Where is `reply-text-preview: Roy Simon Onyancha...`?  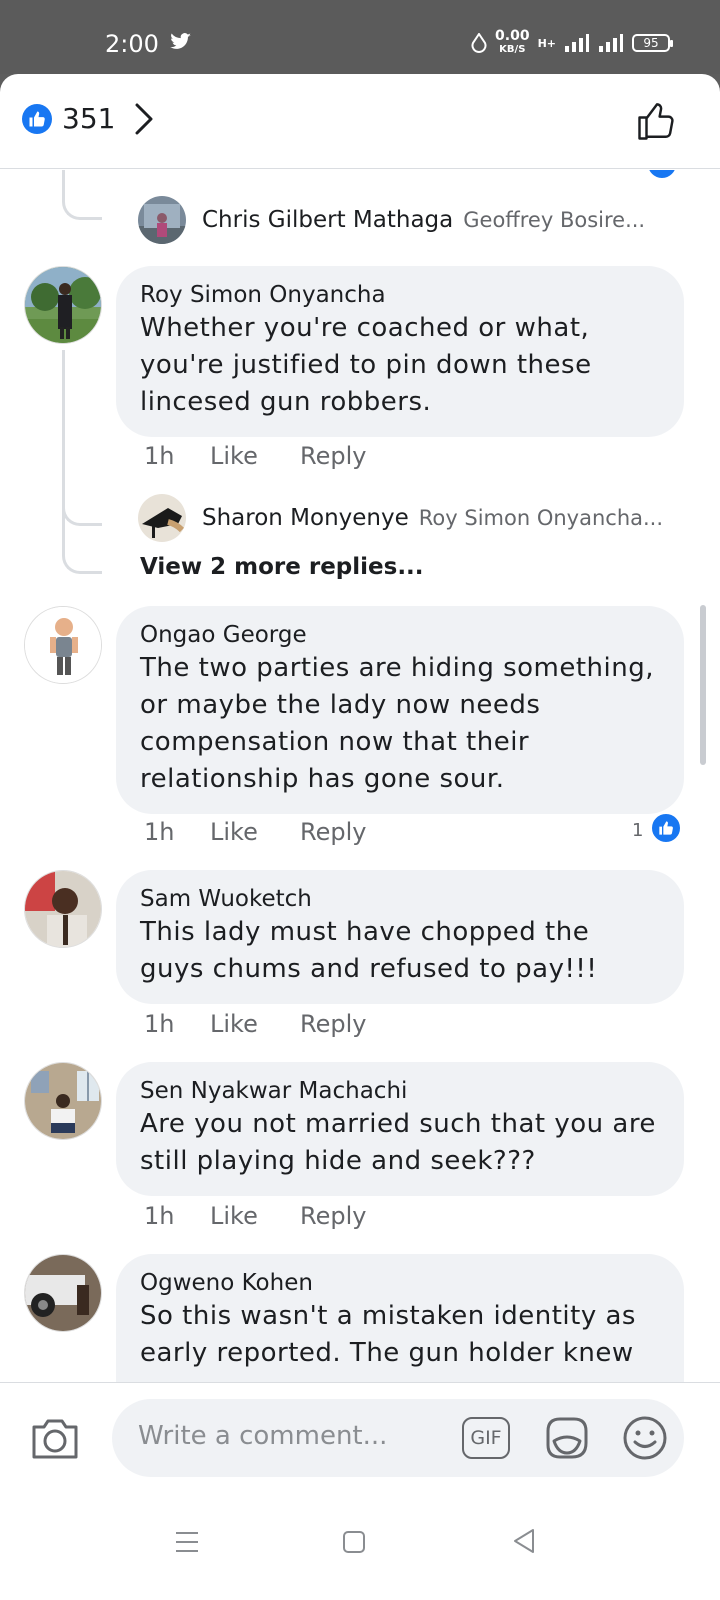 reply-text-preview: Roy Simon Onyancha... is located at coordinates (541, 518).